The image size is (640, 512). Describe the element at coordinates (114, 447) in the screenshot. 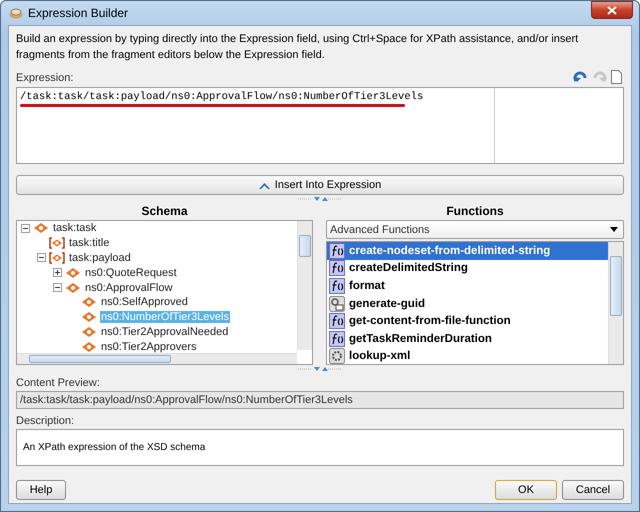

I see `description-text: An XPath expression of the XSD schema` at that location.